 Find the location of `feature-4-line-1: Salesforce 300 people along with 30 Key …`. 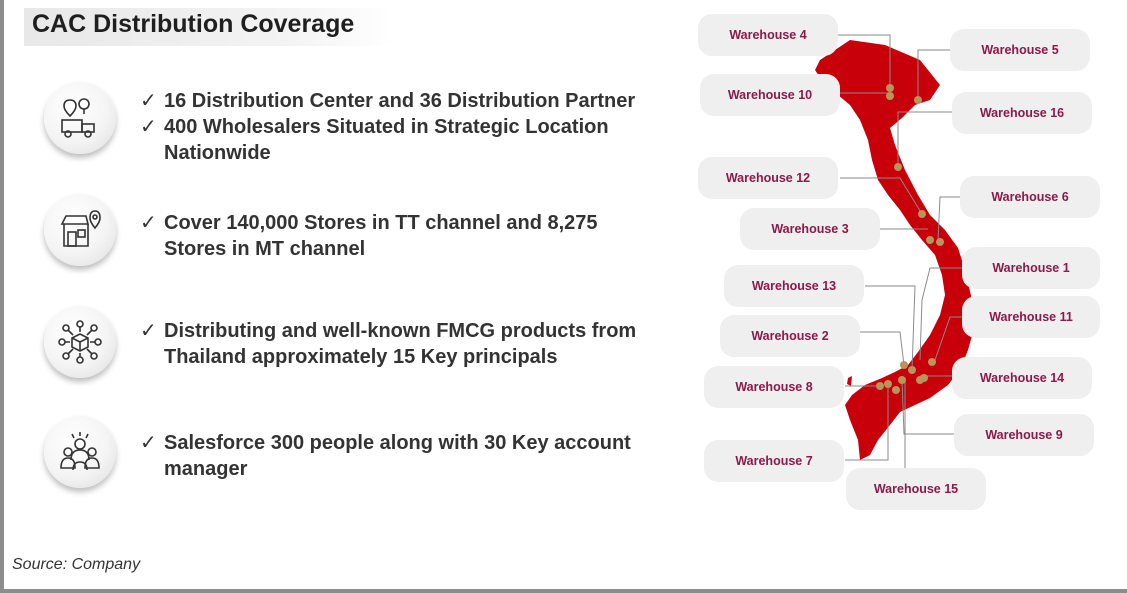

feature-4-line-1: Salesforce 300 people along with 30 Key … is located at coordinates (397, 443).